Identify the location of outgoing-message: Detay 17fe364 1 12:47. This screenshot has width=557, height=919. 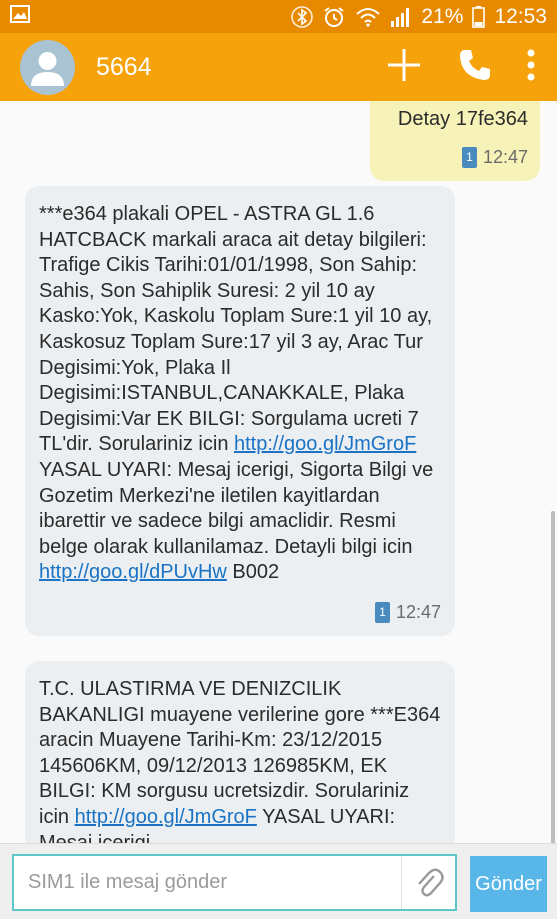
(455, 141).